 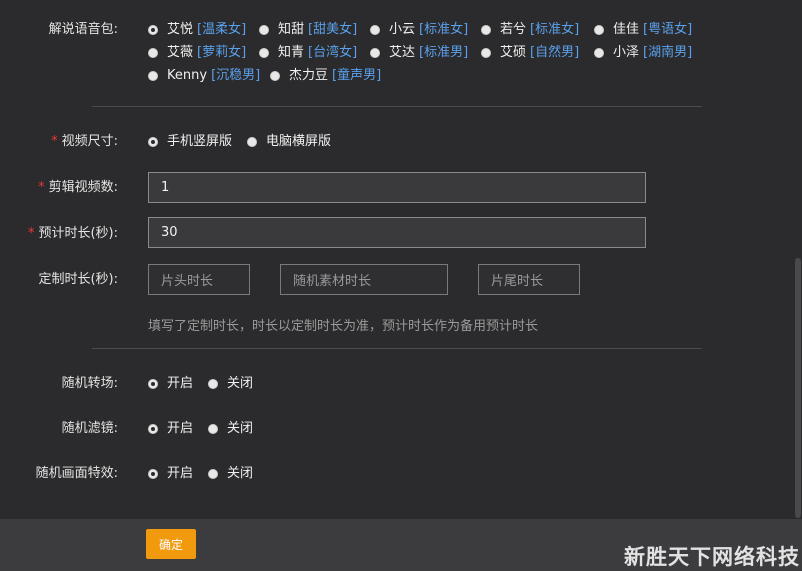 I want to click on watermark: 新胜天下网络科技, so click(x=712, y=557).